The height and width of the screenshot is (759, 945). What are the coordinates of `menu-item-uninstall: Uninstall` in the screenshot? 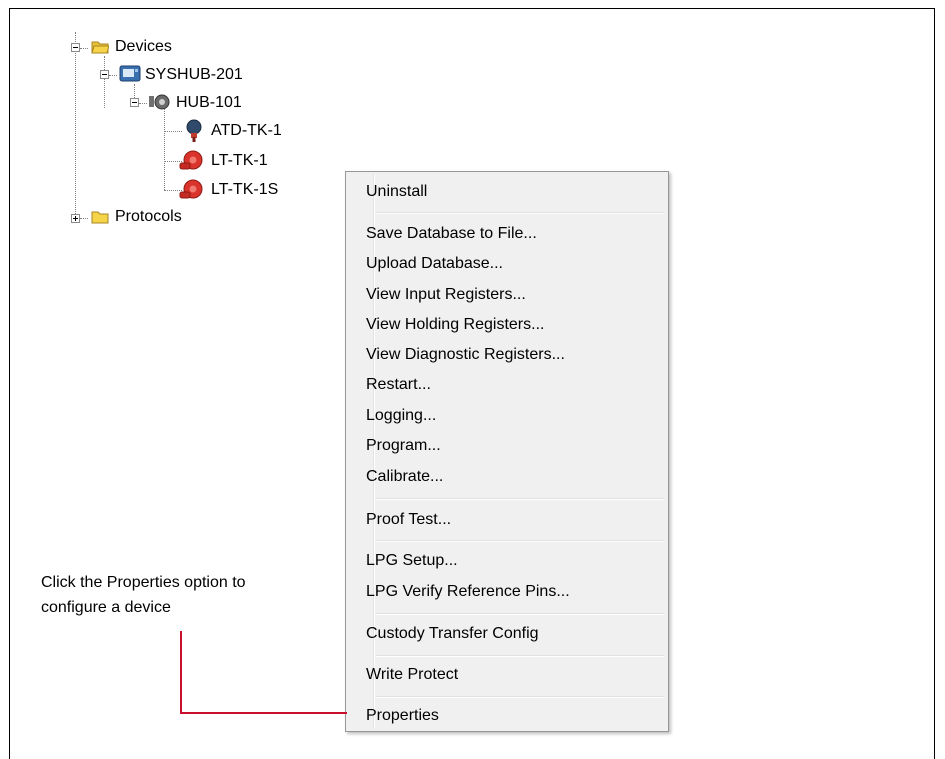 It's located at (396, 192).